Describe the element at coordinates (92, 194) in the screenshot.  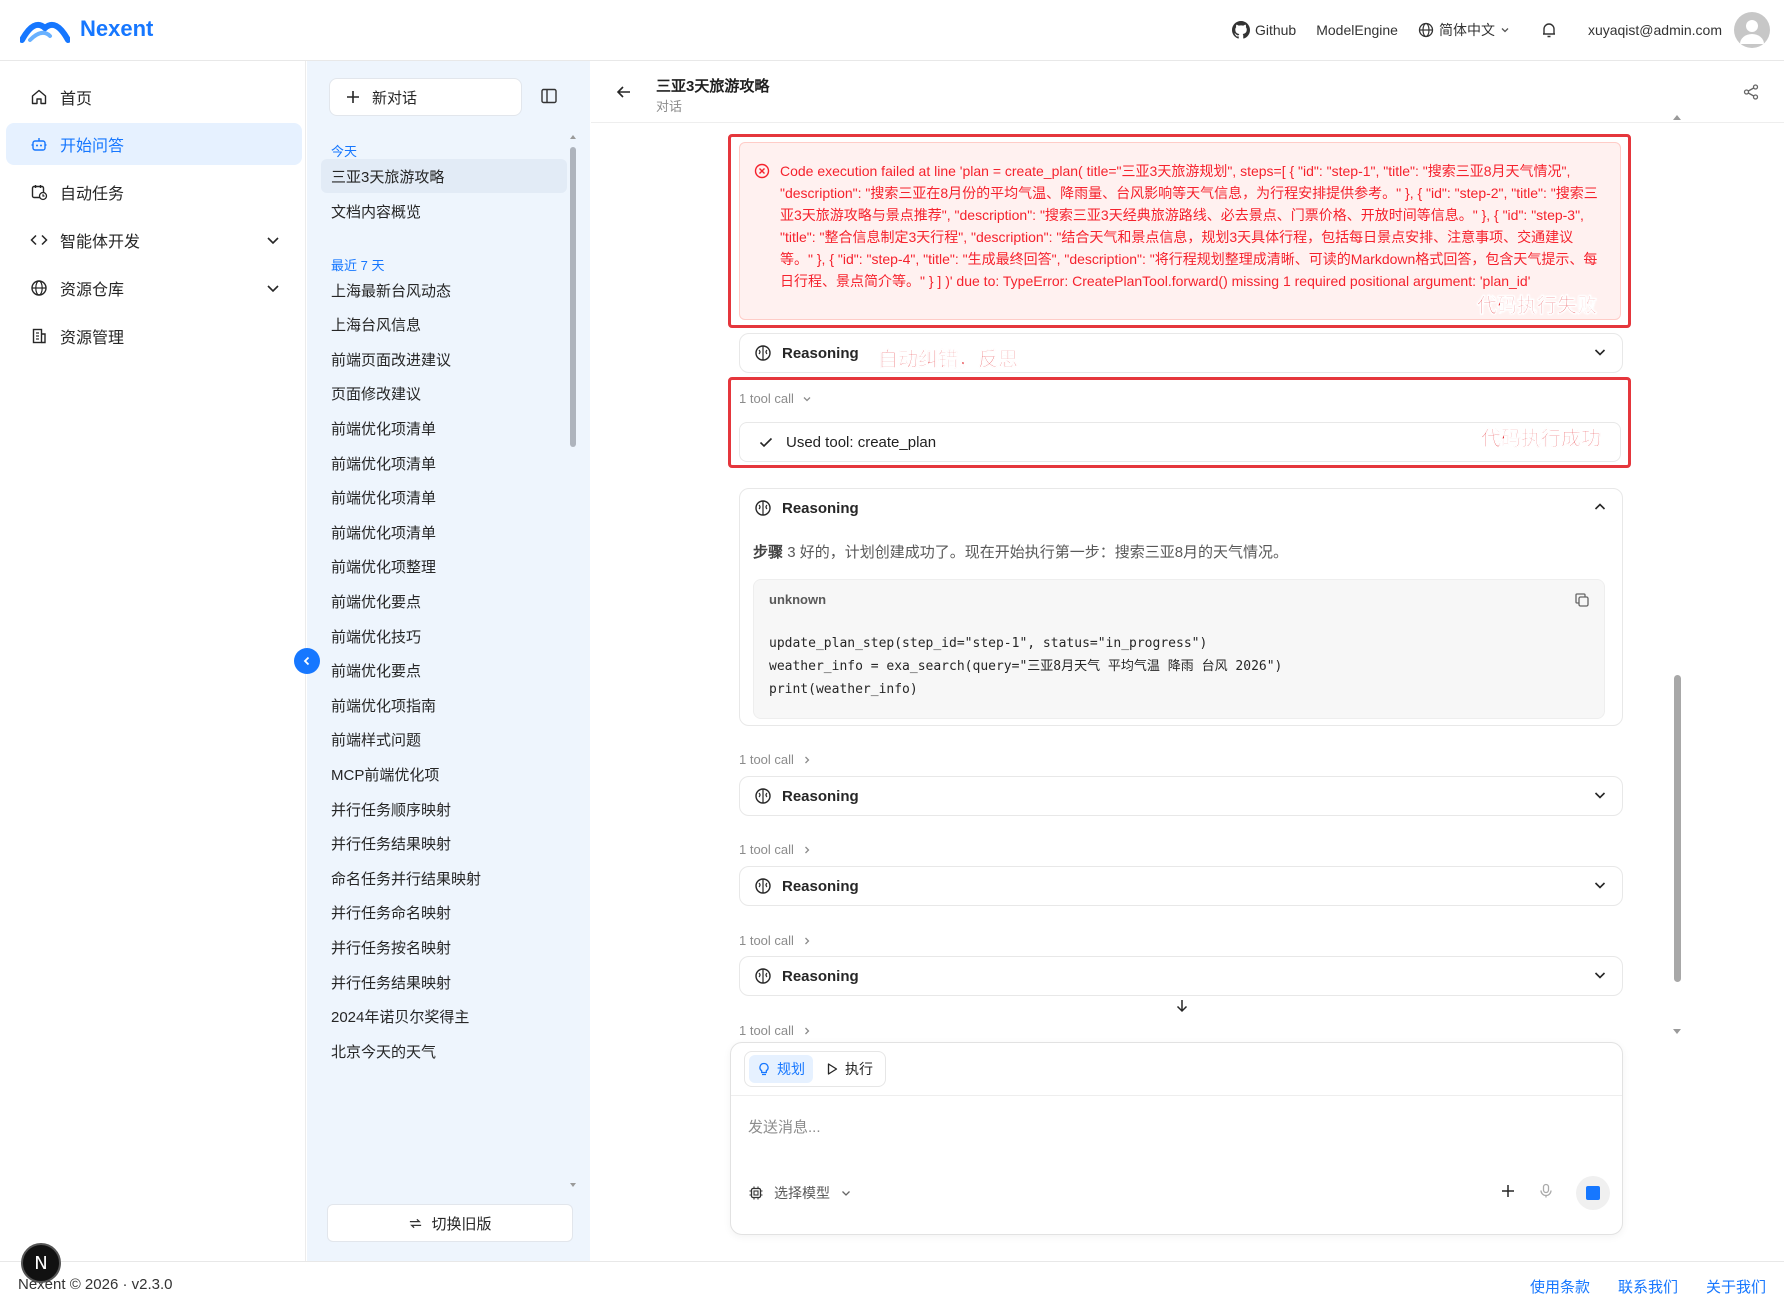
I see `sidebar-item-label: 自动任务` at that location.